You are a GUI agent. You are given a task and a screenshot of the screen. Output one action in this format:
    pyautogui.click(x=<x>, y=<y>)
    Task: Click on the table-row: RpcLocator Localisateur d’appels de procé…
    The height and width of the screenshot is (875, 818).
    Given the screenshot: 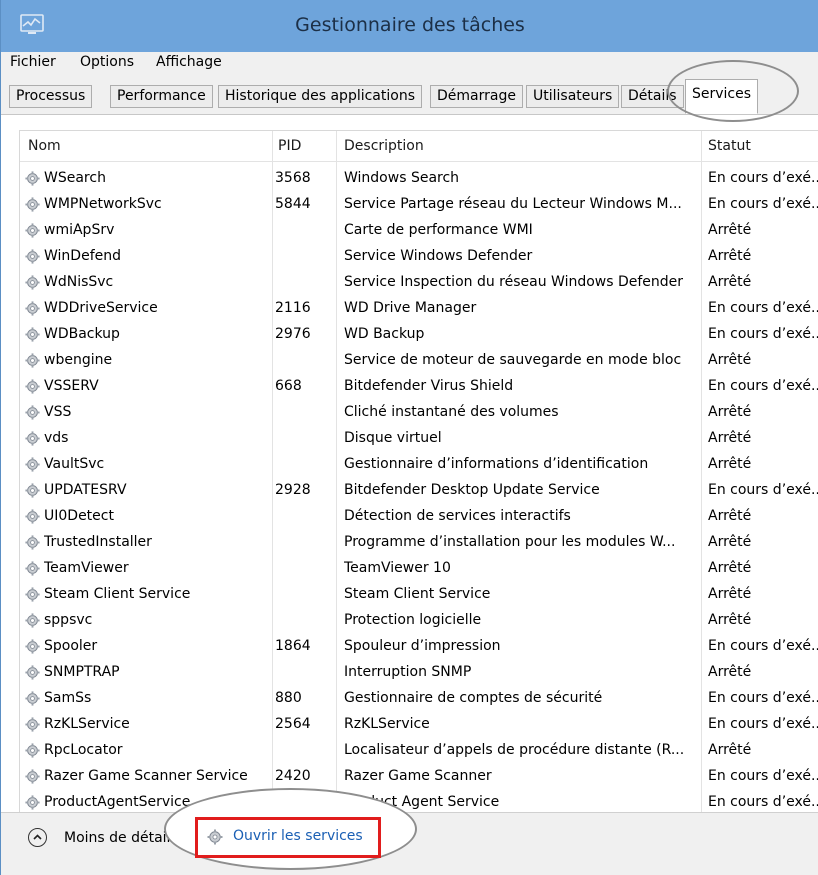 What is the action you would take?
    pyautogui.click(x=419, y=751)
    